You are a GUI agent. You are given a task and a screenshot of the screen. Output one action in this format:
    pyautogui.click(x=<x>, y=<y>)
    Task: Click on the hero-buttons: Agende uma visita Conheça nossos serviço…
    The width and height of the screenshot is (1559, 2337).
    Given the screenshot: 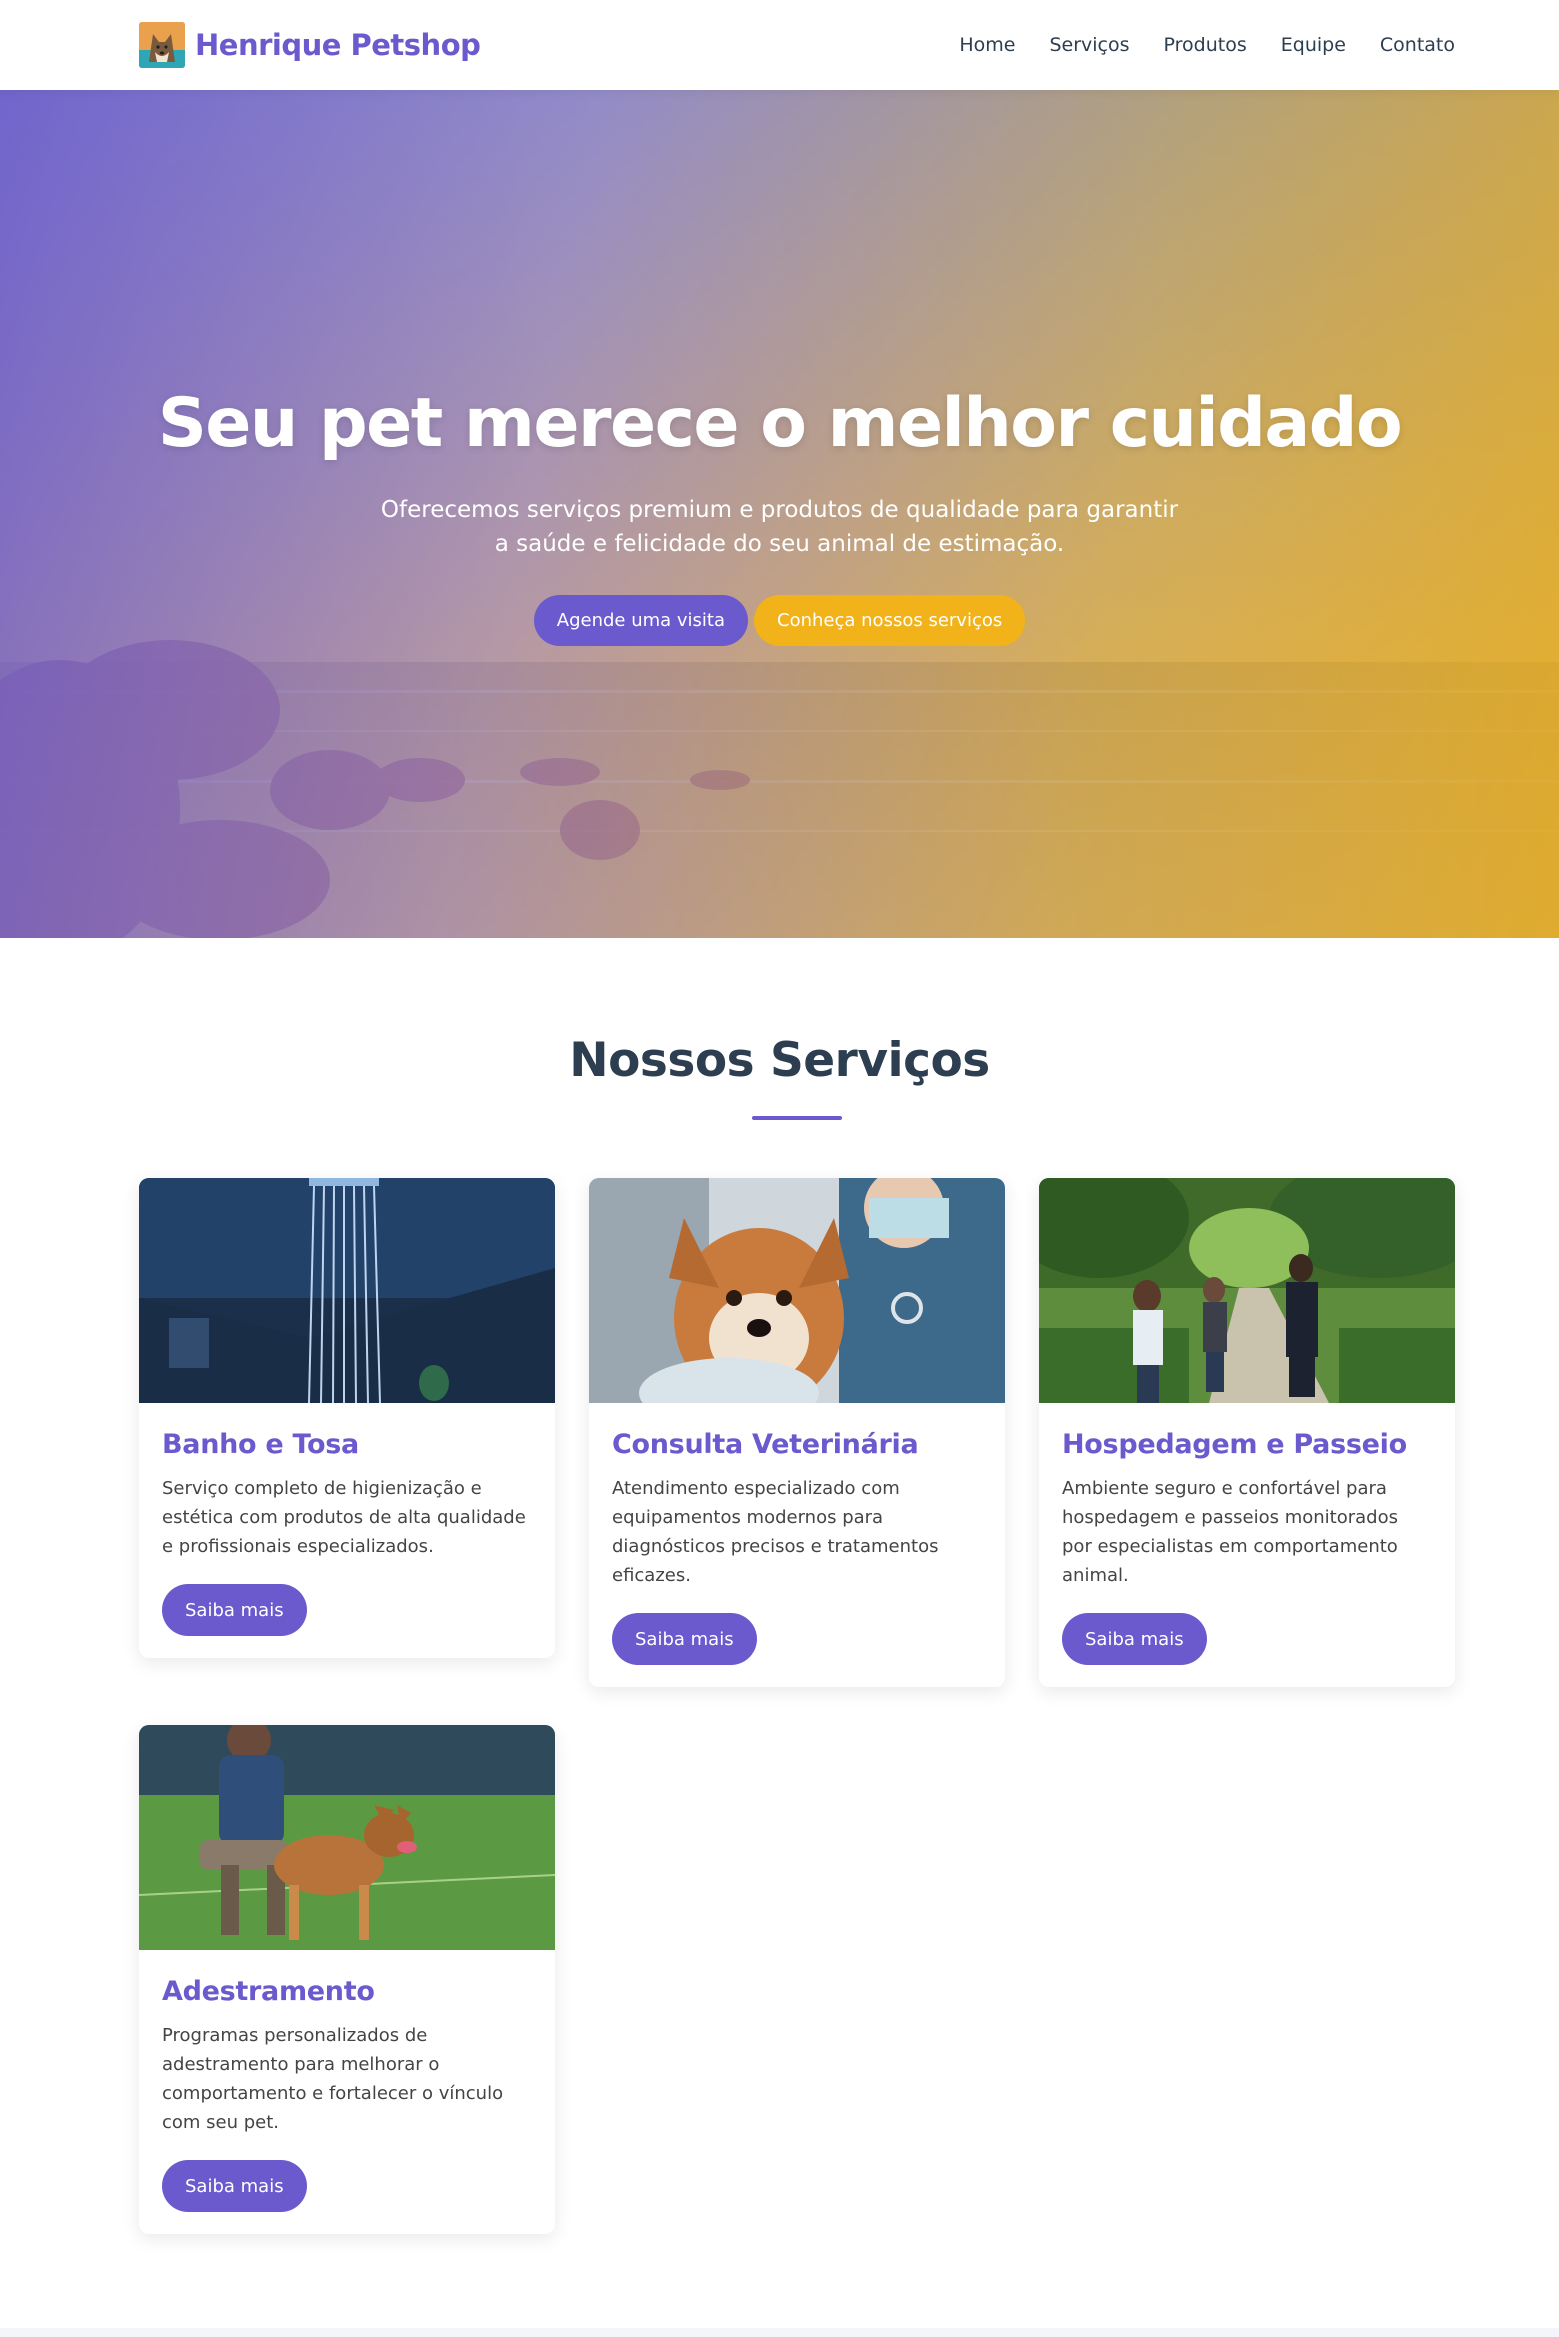 What is the action you would take?
    pyautogui.click(x=779, y=620)
    